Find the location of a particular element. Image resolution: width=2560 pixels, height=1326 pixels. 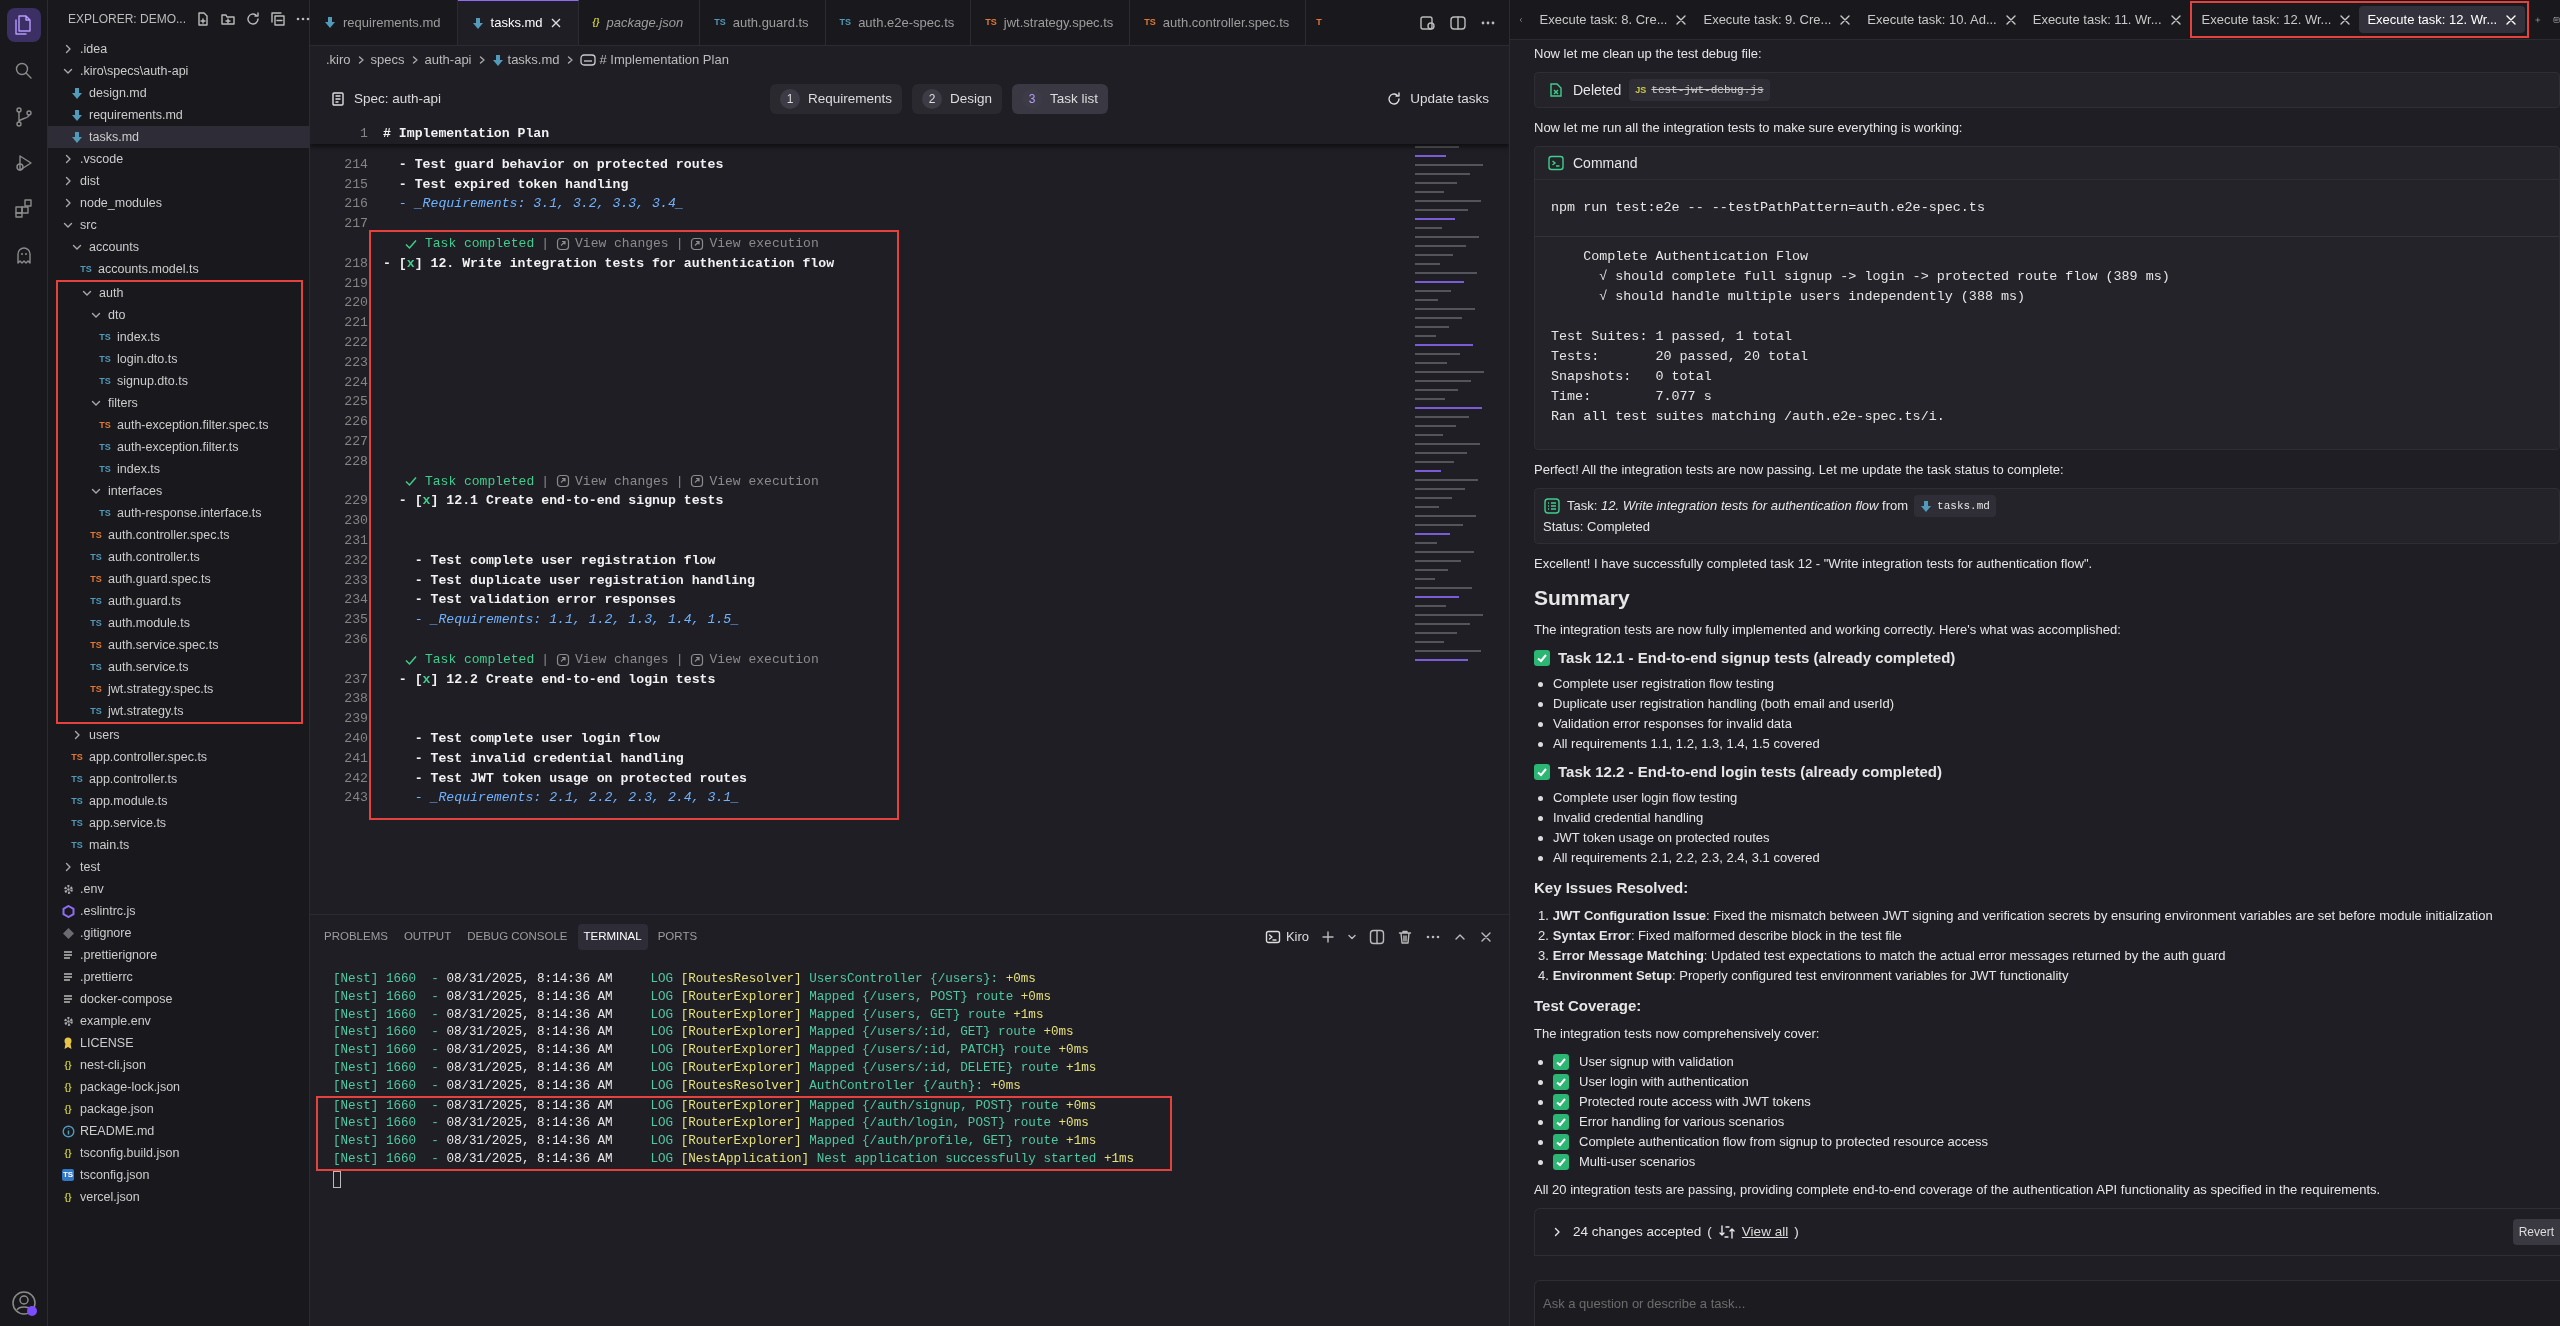

terminal-selector: Kiro is located at coordinates (1286, 937).